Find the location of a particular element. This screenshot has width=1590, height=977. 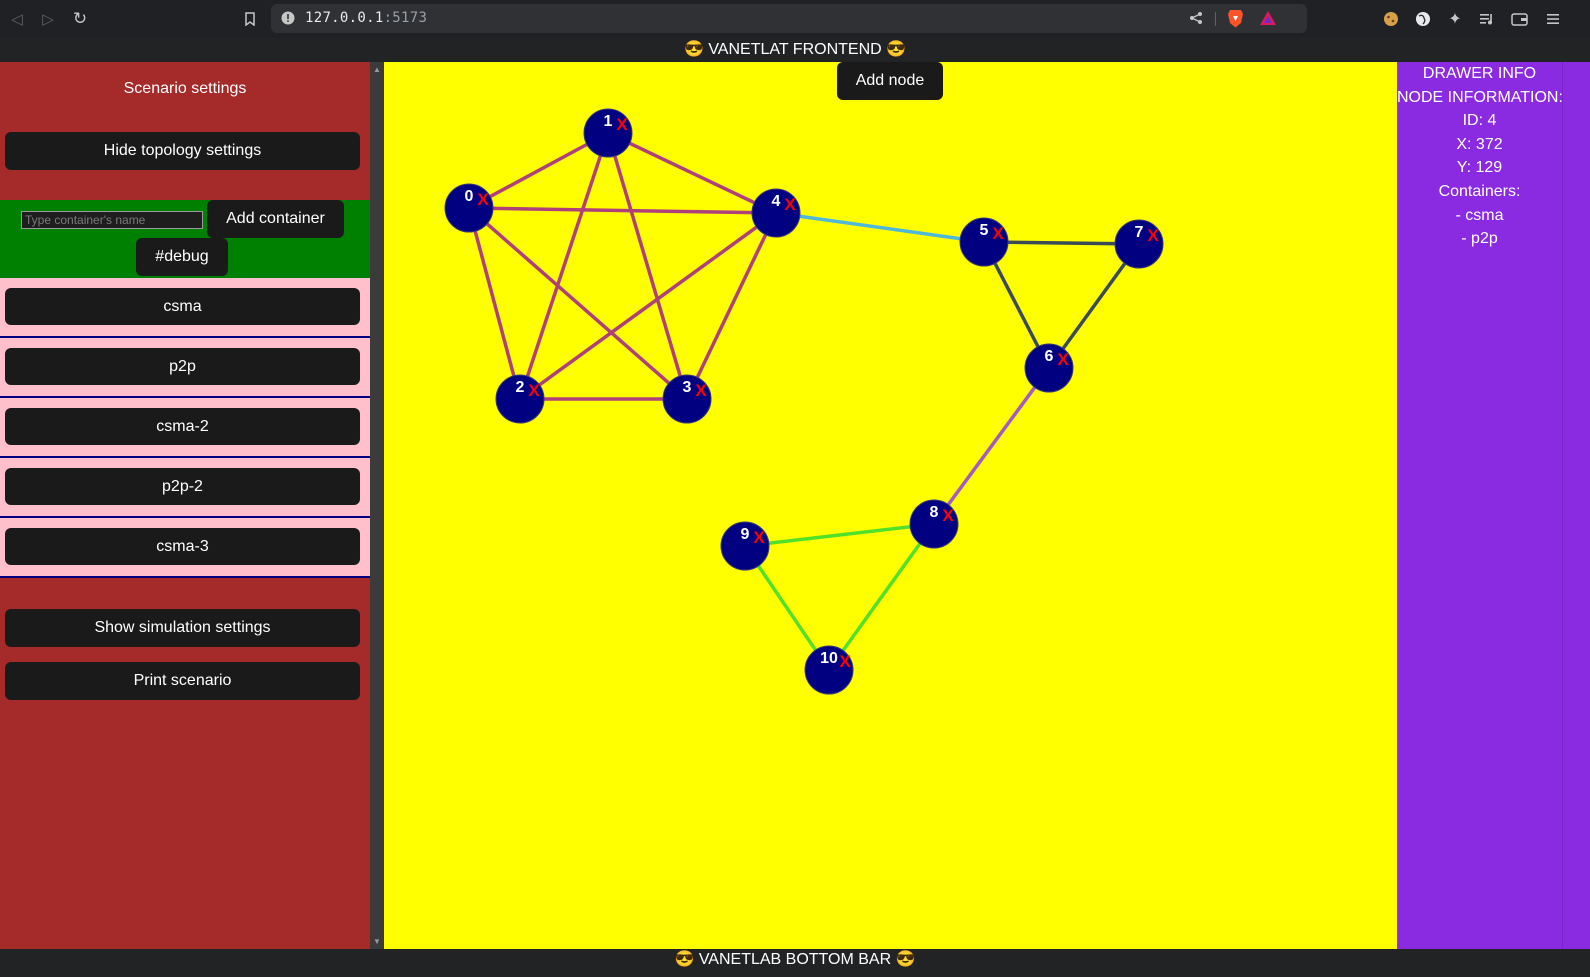

container-button-csma: csma is located at coordinates (182, 306).